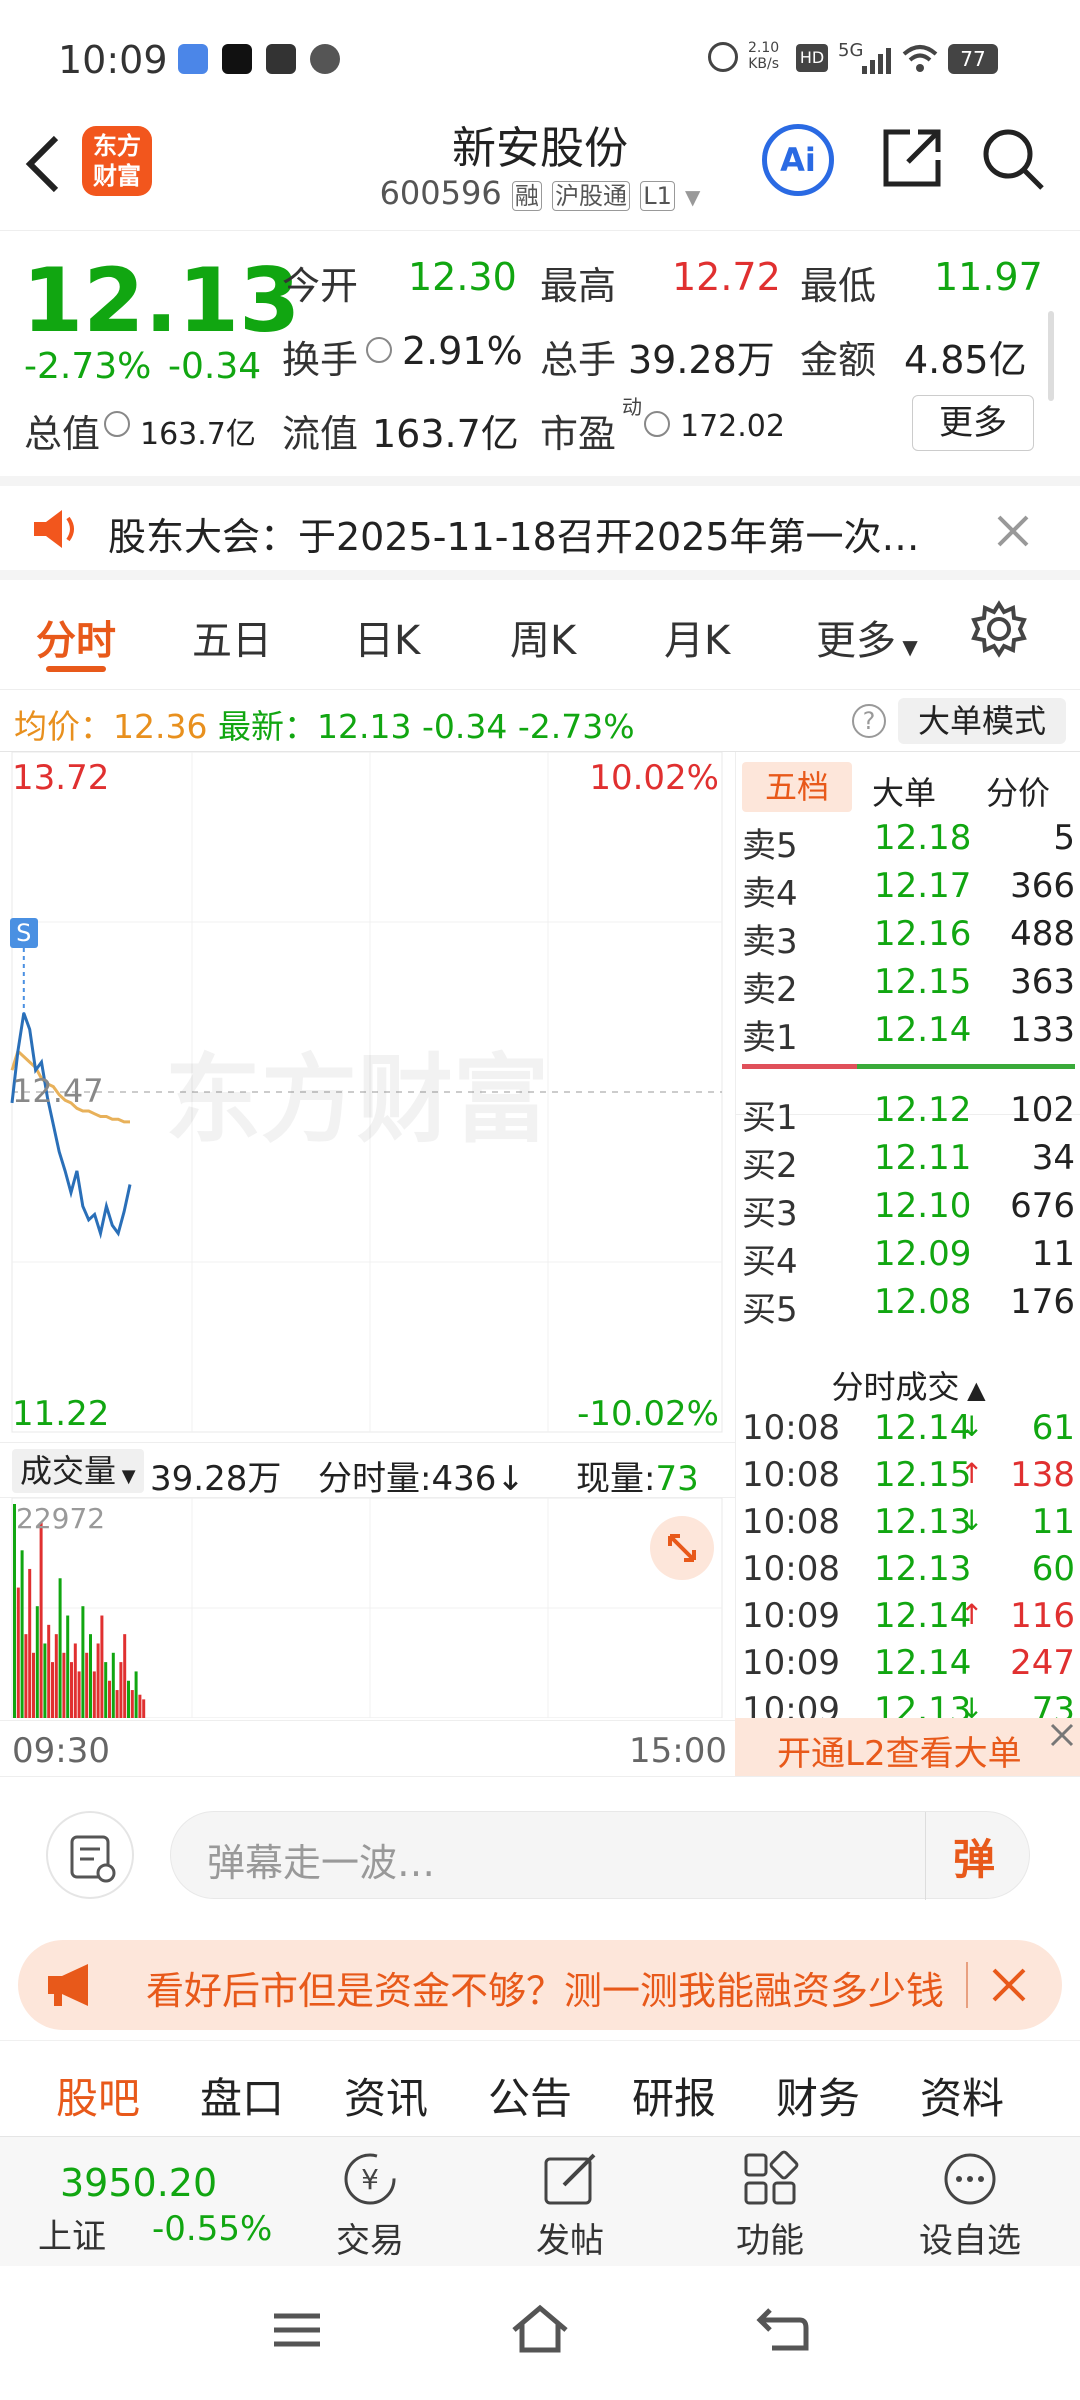 The height and width of the screenshot is (2400, 1080). Describe the element at coordinates (912, 158) in the screenshot. I see `share-icon` at that location.